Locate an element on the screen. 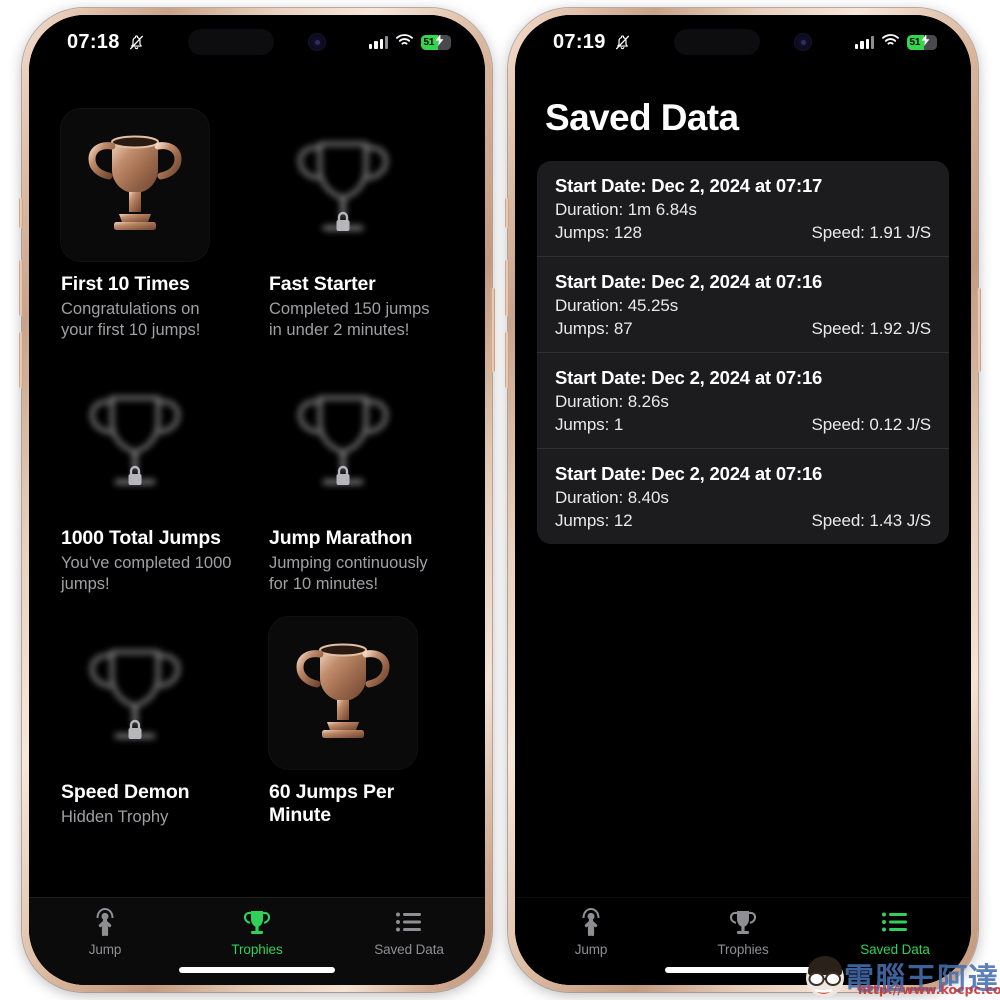 The image size is (1000, 1000). record-jumps: Jumps: 87 is located at coordinates (594, 328).